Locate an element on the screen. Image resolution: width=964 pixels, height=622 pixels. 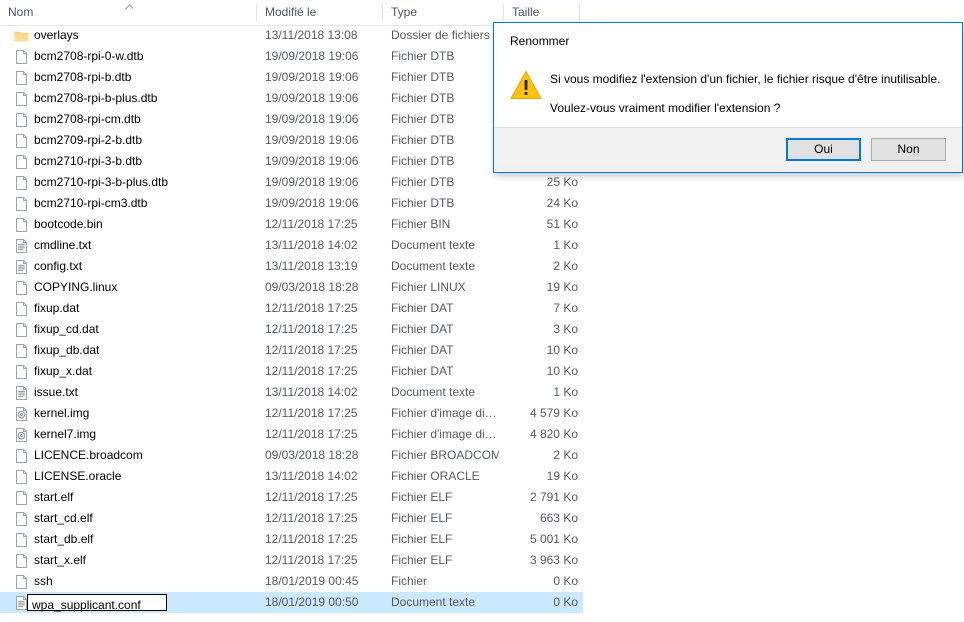
cell-type: Fichier BIN is located at coordinates (421, 224).